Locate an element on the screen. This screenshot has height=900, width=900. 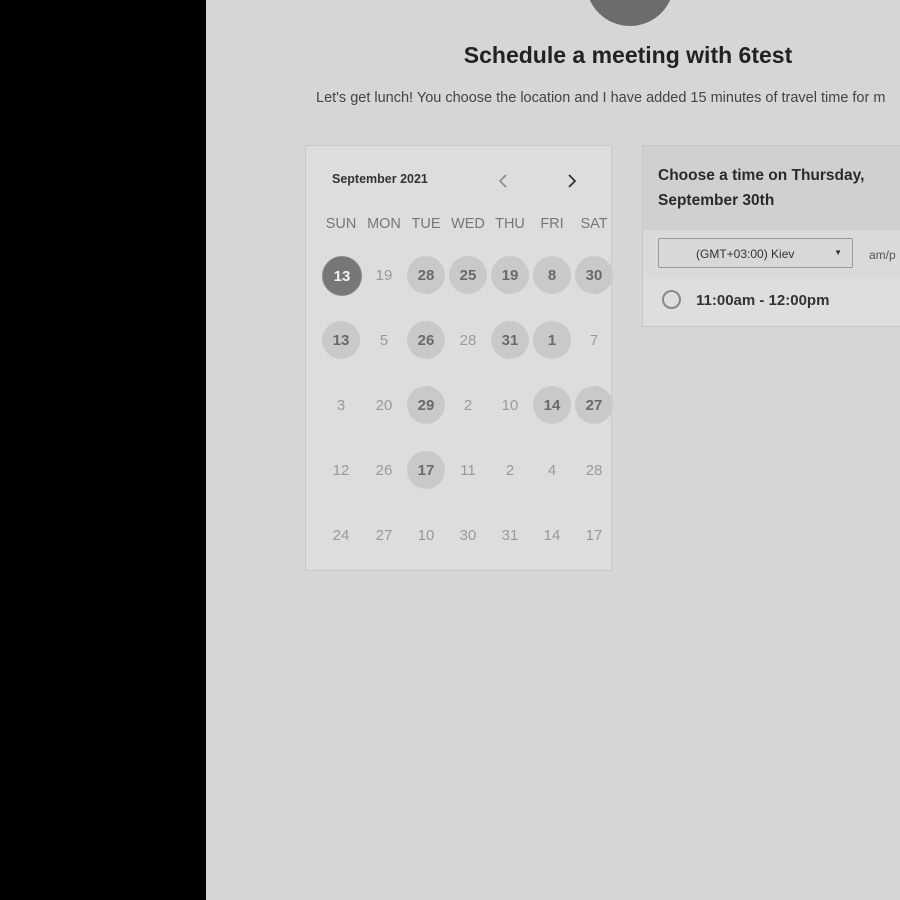
weekday-label: FRI is located at coordinates (552, 224).